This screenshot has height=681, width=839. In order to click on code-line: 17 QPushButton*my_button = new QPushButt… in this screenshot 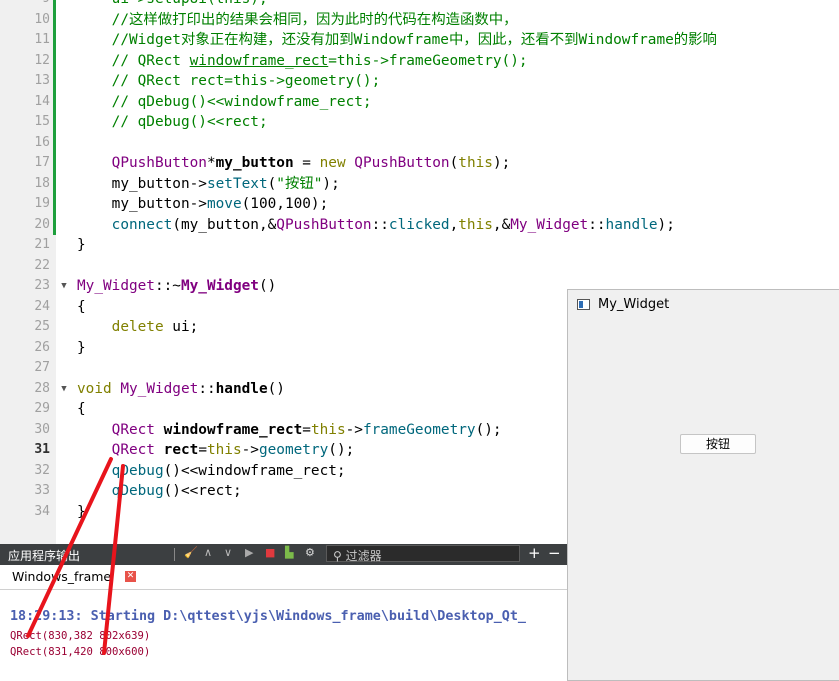, I will do `click(419, 163)`.